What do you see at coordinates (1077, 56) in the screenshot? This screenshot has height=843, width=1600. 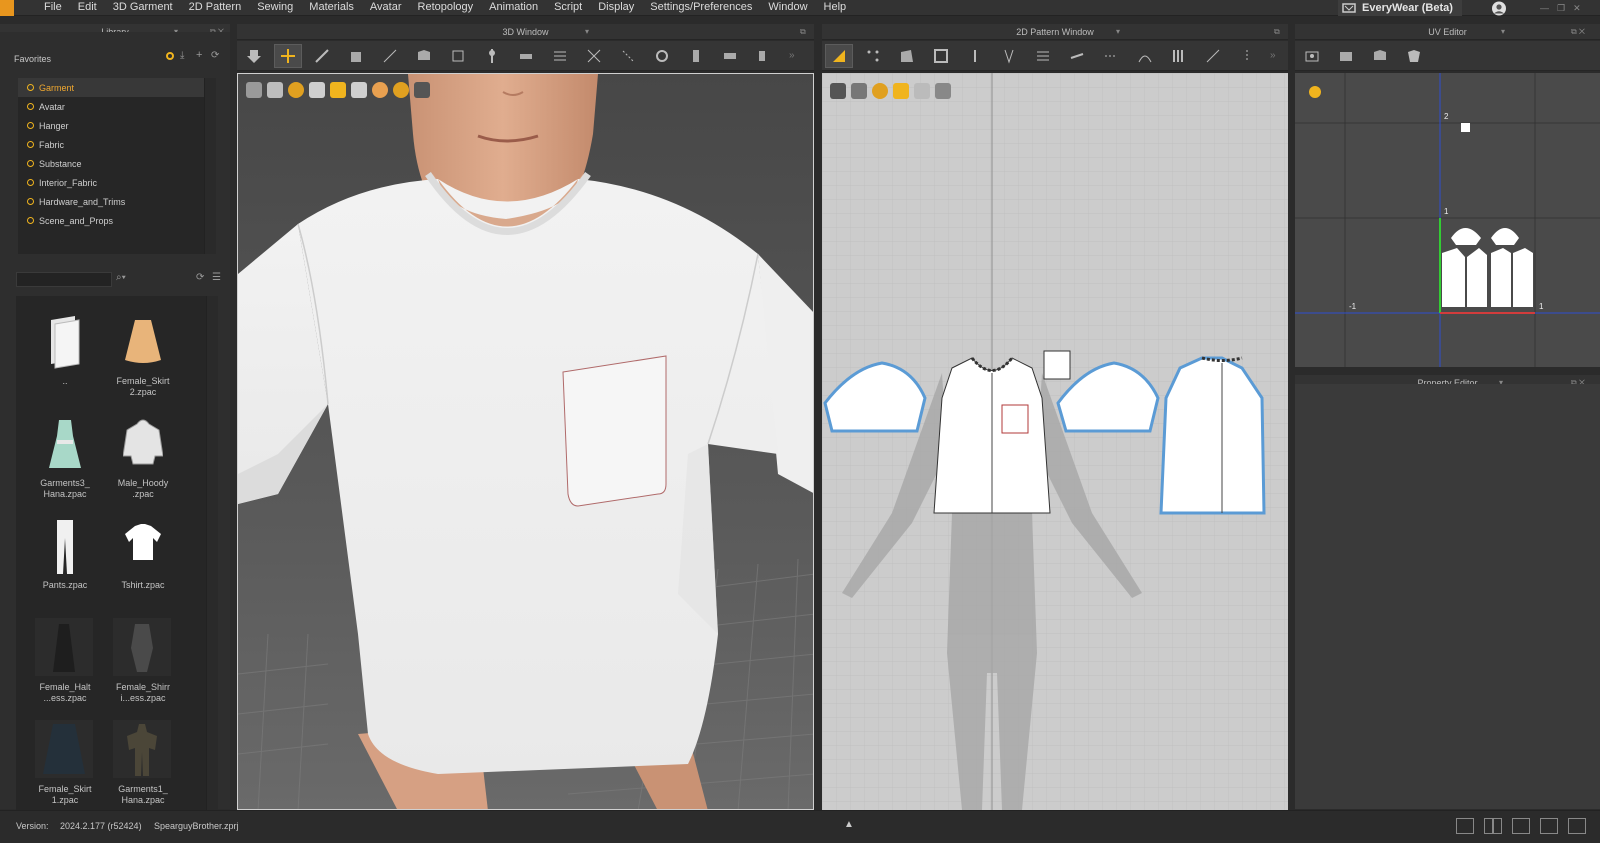 I see `fold-icon` at bounding box center [1077, 56].